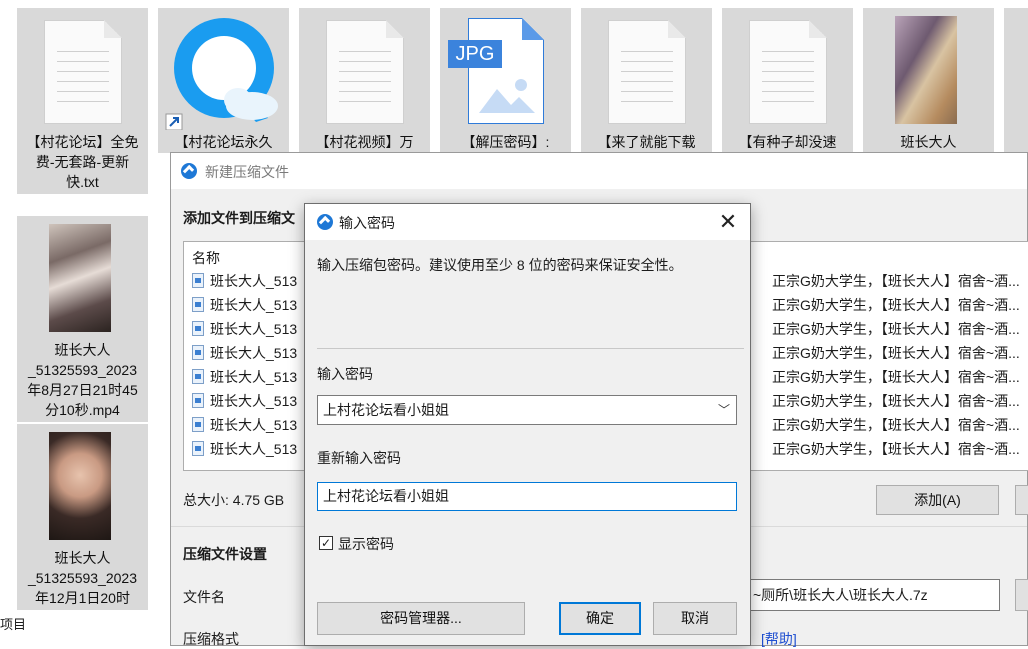 The image size is (1028, 649). I want to click on ok-button: 确定, so click(600, 618).